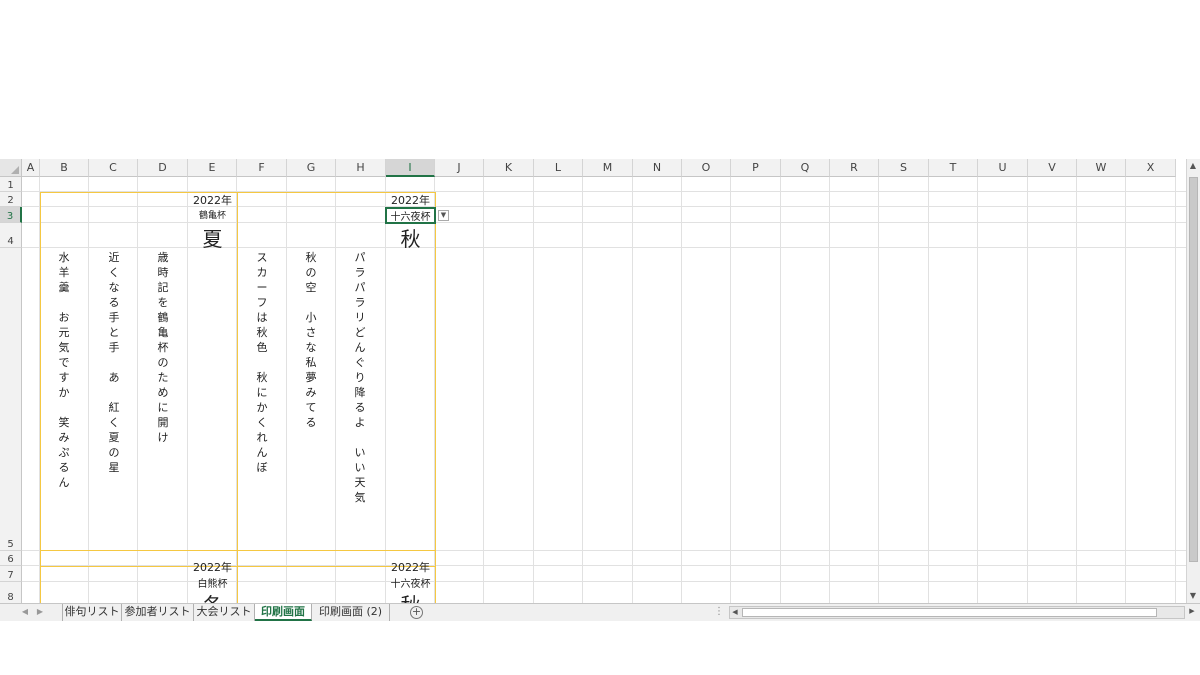  Describe the element at coordinates (11, 184) in the screenshot. I see `row-header: 1` at that location.